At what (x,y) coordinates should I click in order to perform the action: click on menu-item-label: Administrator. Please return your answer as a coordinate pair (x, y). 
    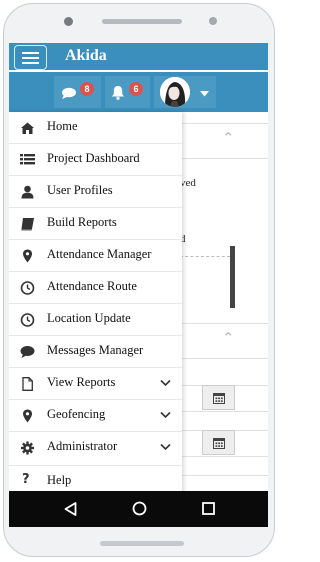
    Looking at the image, I should click on (82, 446).